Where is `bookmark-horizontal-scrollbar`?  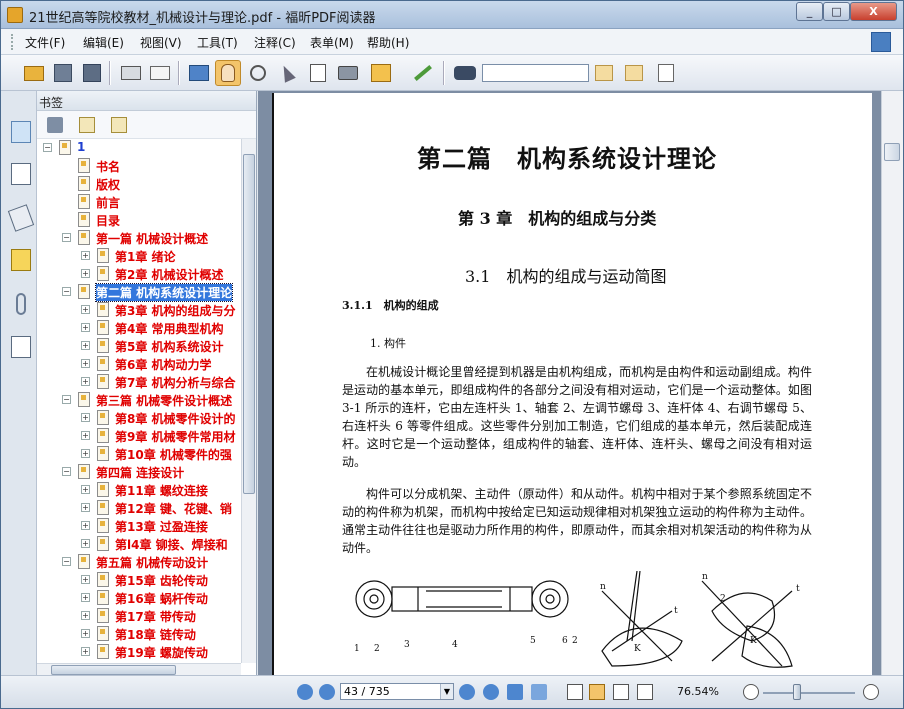
bookmark-horizontal-scrollbar is located at coordinates (139, 669).